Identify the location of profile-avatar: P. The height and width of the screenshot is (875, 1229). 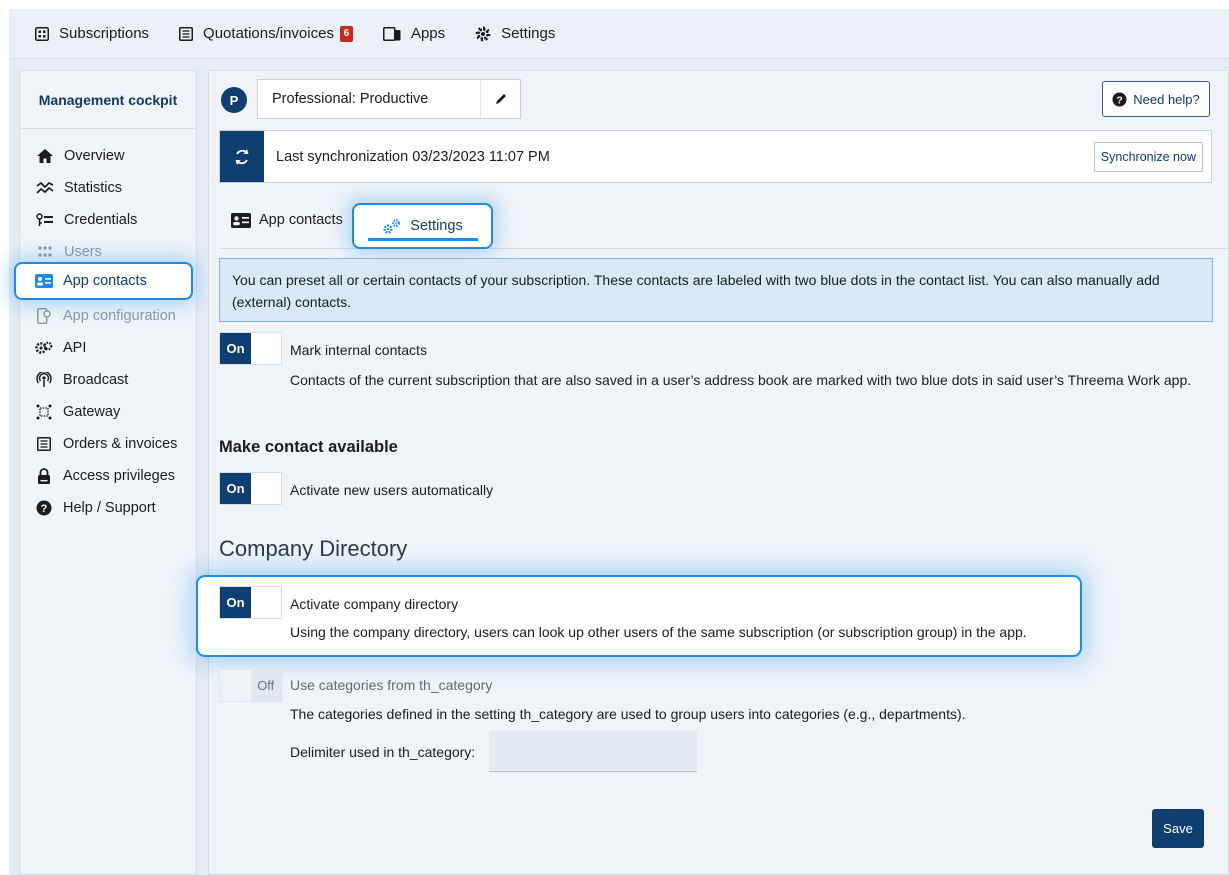
(234, 100).